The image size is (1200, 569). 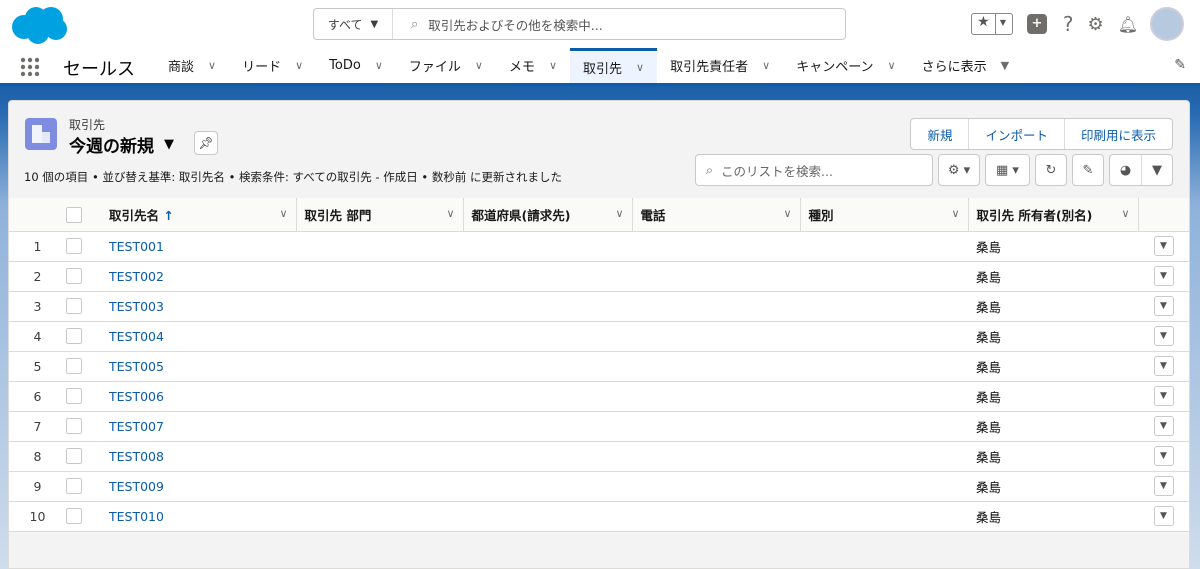 I want to click on table-row: 4 TEST004 桑島 ▼, so click(x=599, y=336).